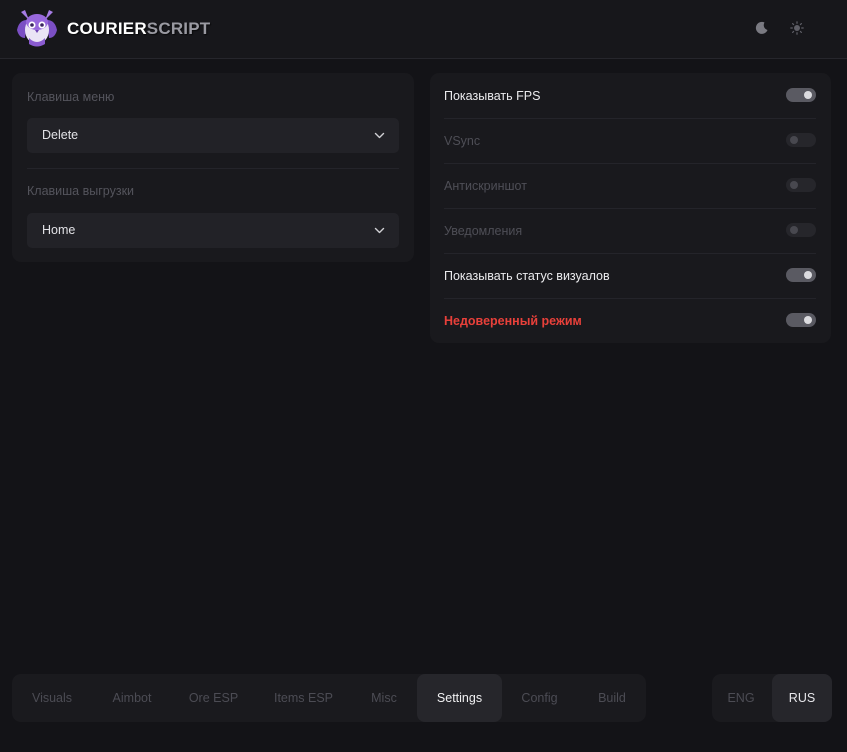 Image resolution: width=847 pixels, height=752 pixels. What do you see at coordinates (59, 230) in the screenshot?
I see `unload-key-value: Home` at bounding box center [59, 230].